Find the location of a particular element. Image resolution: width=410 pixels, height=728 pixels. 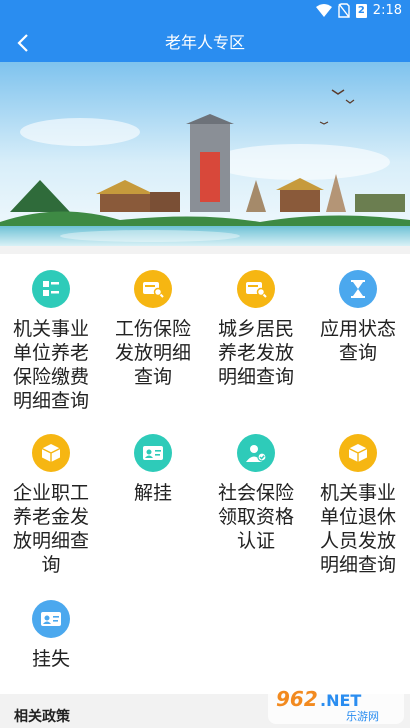

wifi-icon is located at coordinates (323, 10).